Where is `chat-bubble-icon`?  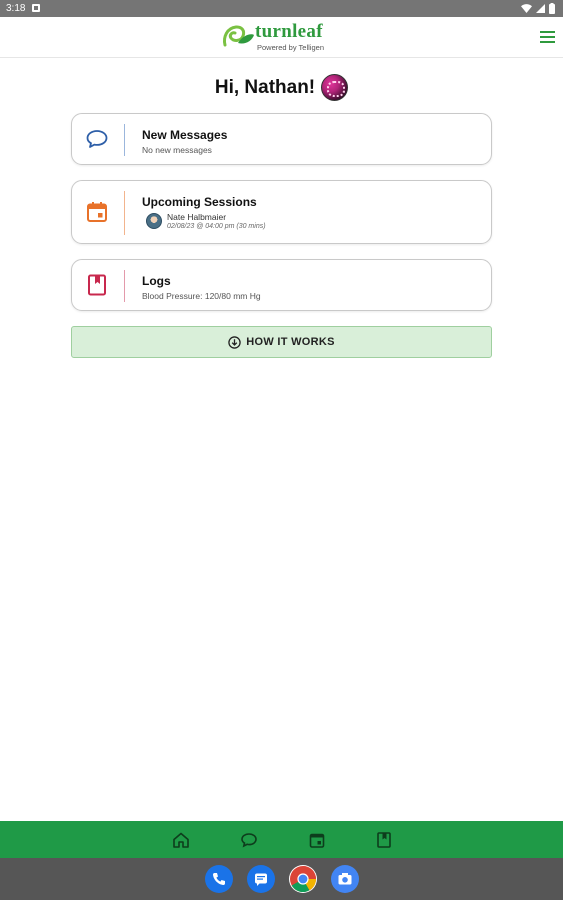 chat-bubble-icon is located at coordinates (97, 139).